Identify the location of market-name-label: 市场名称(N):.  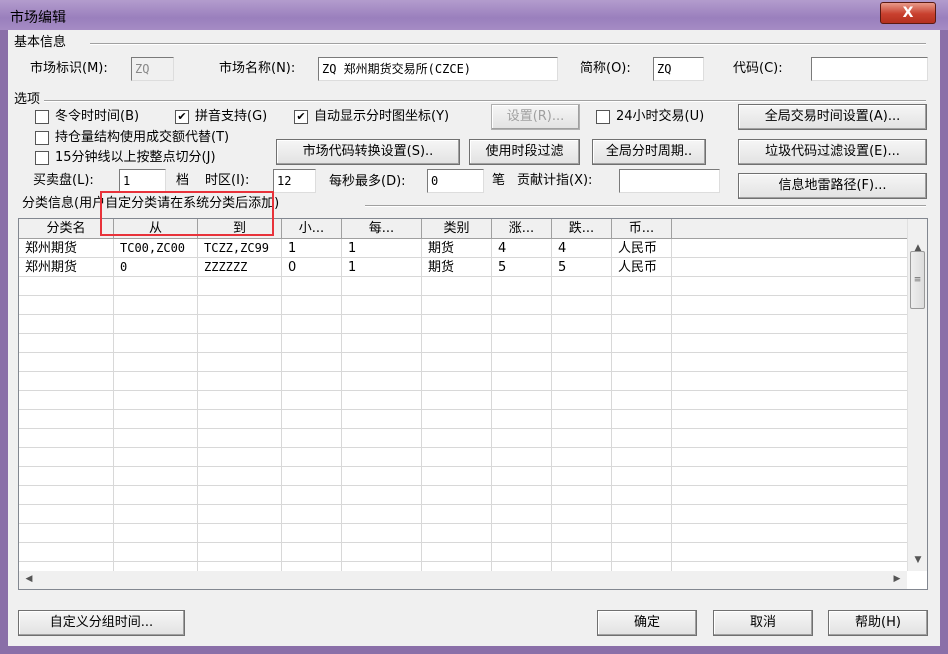
(257, 68).